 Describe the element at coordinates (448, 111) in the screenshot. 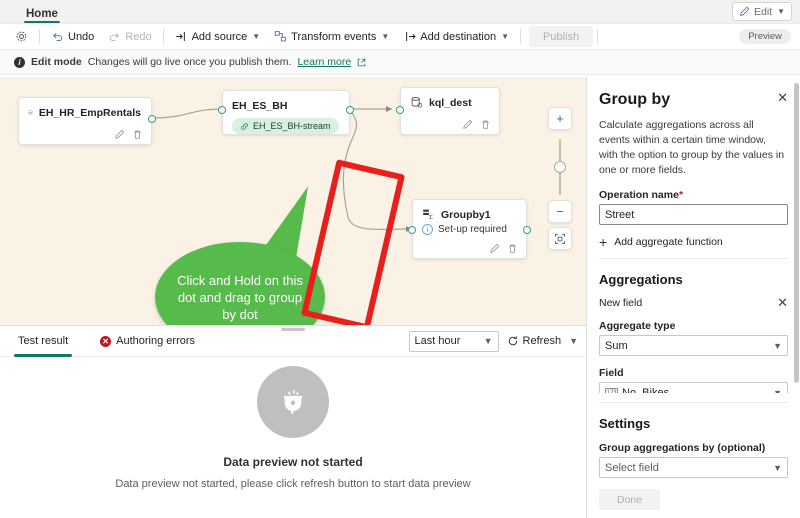

I see `node-kql-dest: kql_dest` at that location.